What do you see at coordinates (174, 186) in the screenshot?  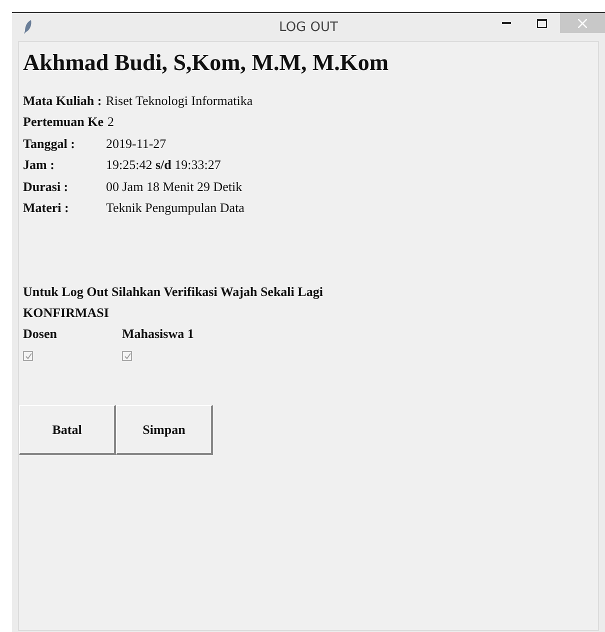 I see `field-value: 00 Jam 18 Menit 29 Detik` at bounding box center [174, 186].